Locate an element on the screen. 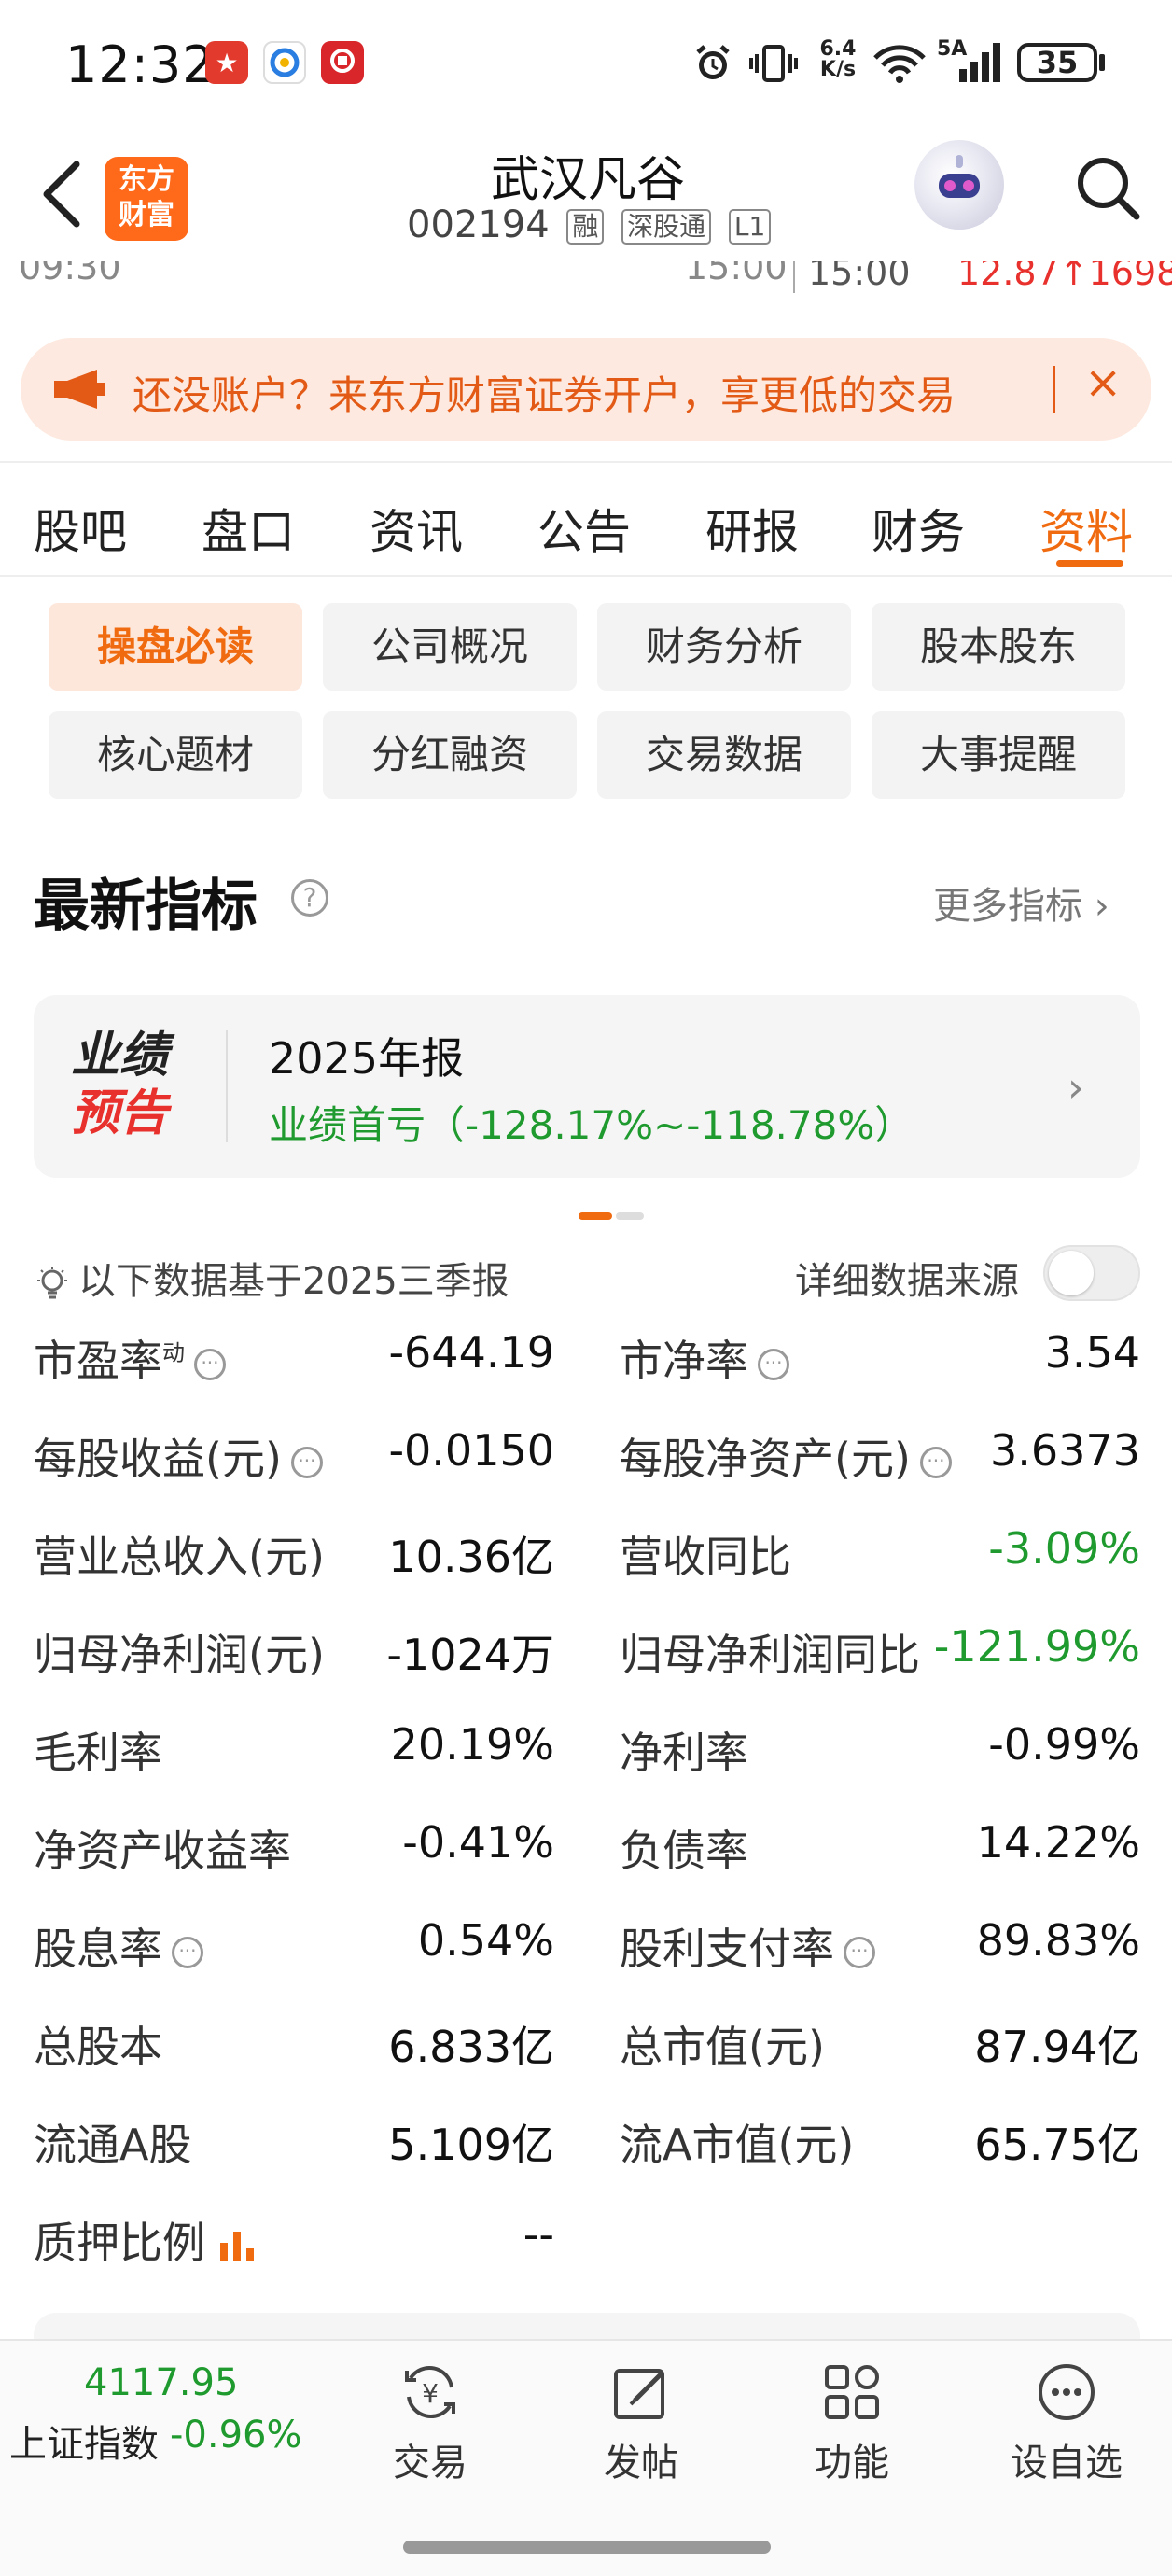 The height and width of the screenshot is (2576, 1172). metric-label: 质押比例 is located at coordinates (145, 2240).